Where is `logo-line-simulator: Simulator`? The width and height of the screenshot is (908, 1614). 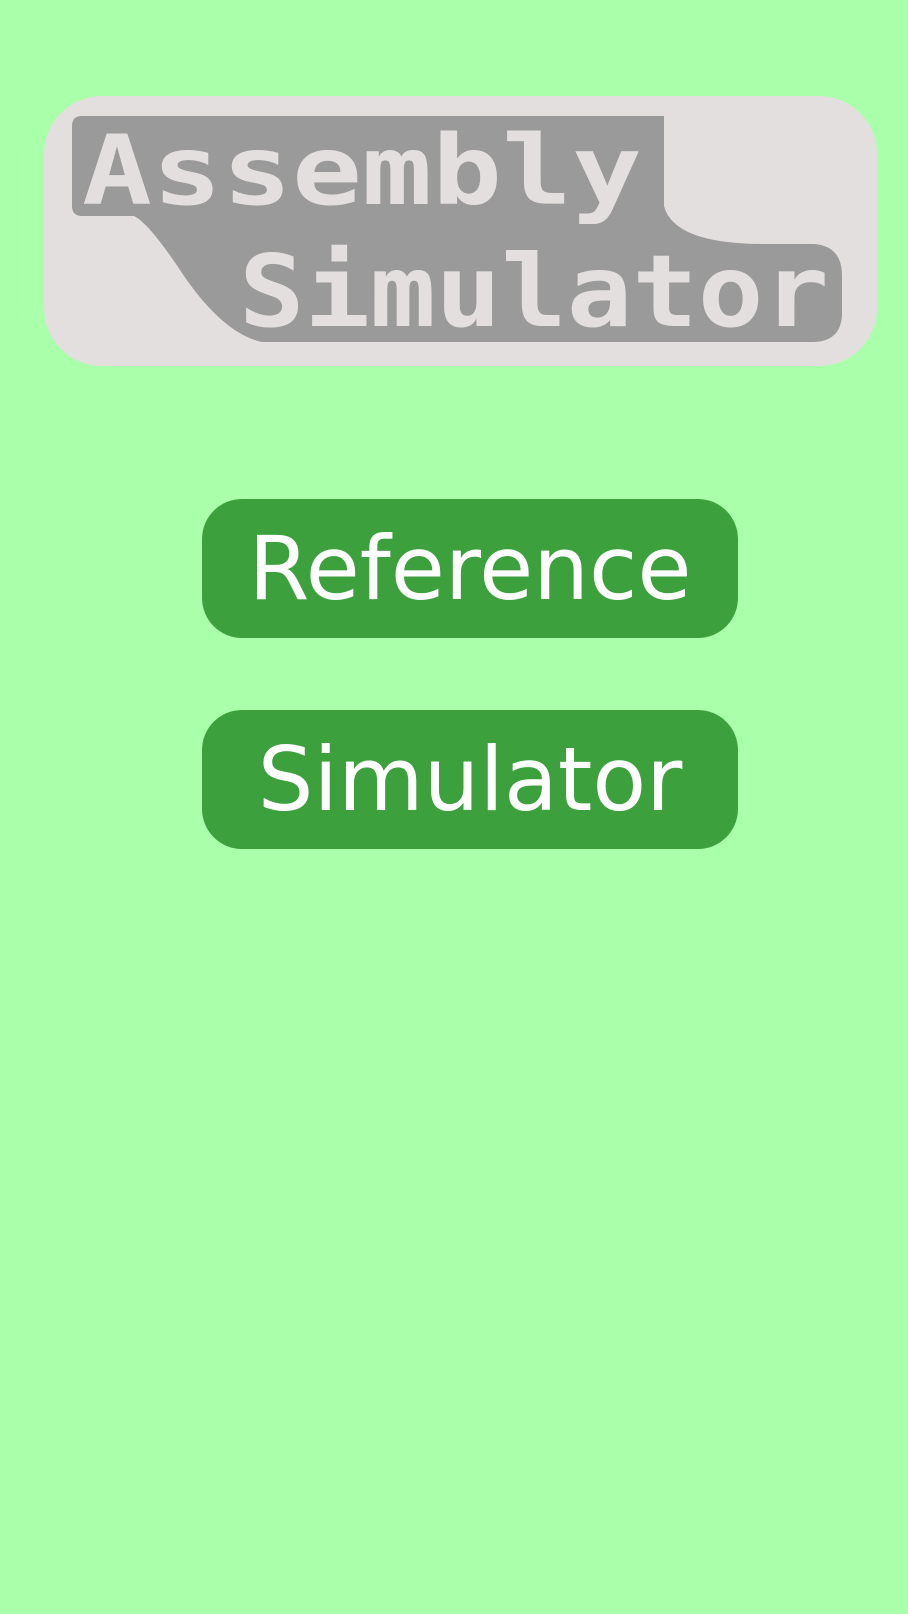 logo-line-simulator: Simulator is located at coordinates (534, 291).